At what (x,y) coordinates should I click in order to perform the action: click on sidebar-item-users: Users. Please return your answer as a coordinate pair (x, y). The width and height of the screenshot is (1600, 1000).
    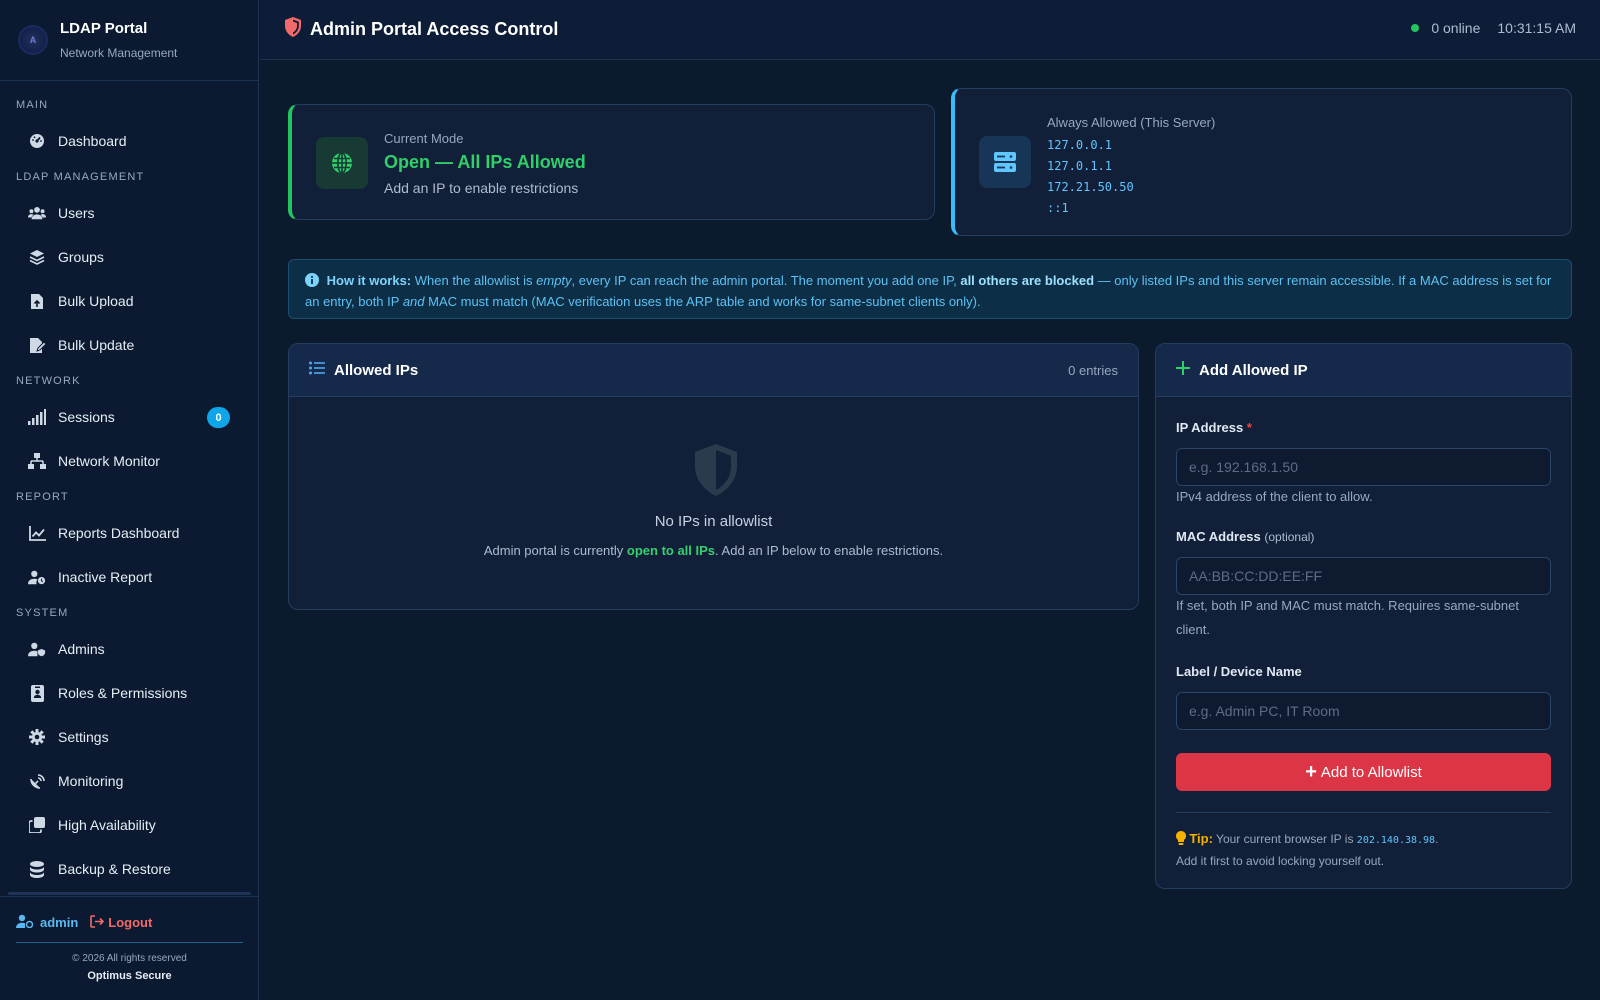
    Looking at the image, I should click on (129, 213).